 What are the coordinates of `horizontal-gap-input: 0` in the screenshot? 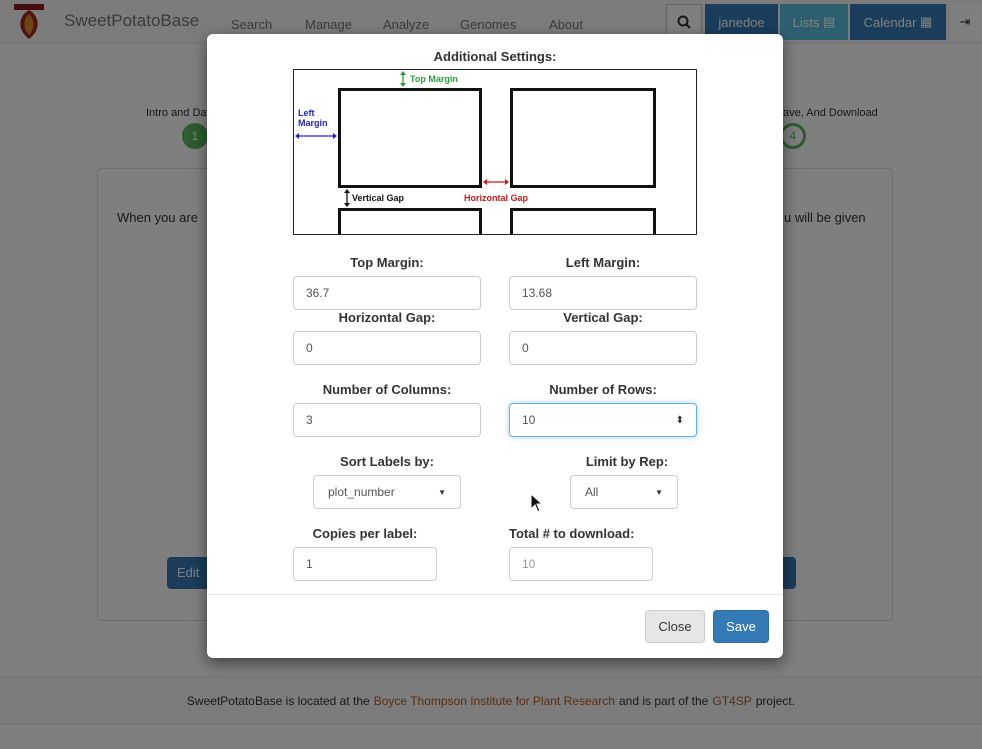 It's located at (387, 348).